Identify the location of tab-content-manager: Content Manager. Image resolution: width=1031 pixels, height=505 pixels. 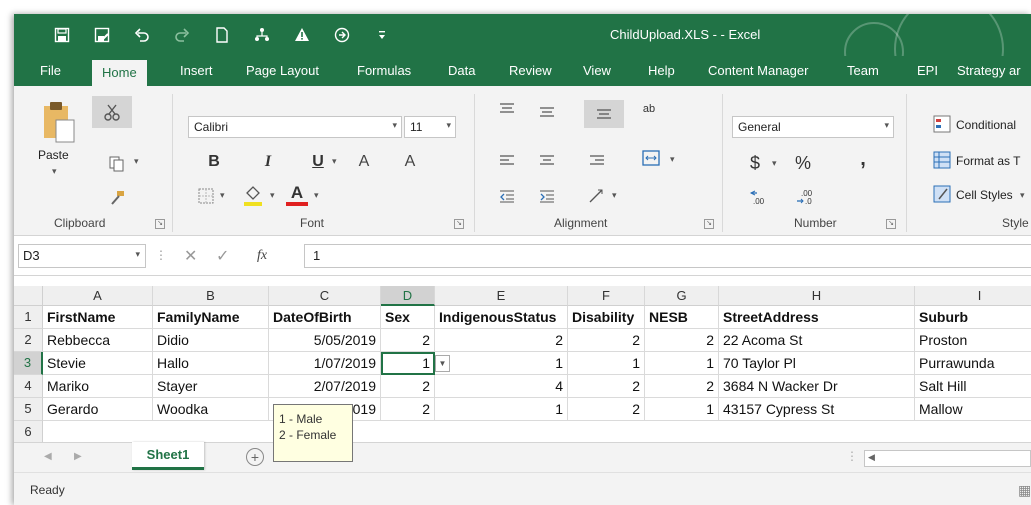
(758, 71).